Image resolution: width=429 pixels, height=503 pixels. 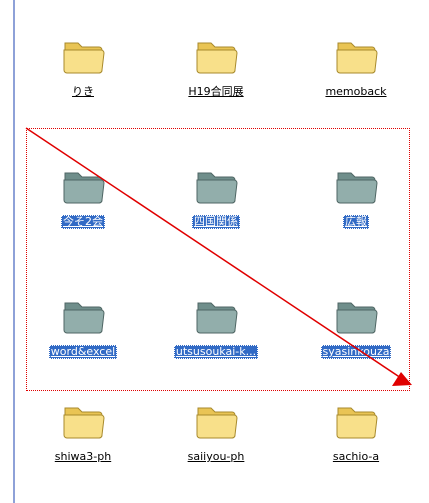 What do you see at coordinates (216, 456) in the screenshot?
I see `folder-label: saiiyou-ph` at bounding box center [216, 456].